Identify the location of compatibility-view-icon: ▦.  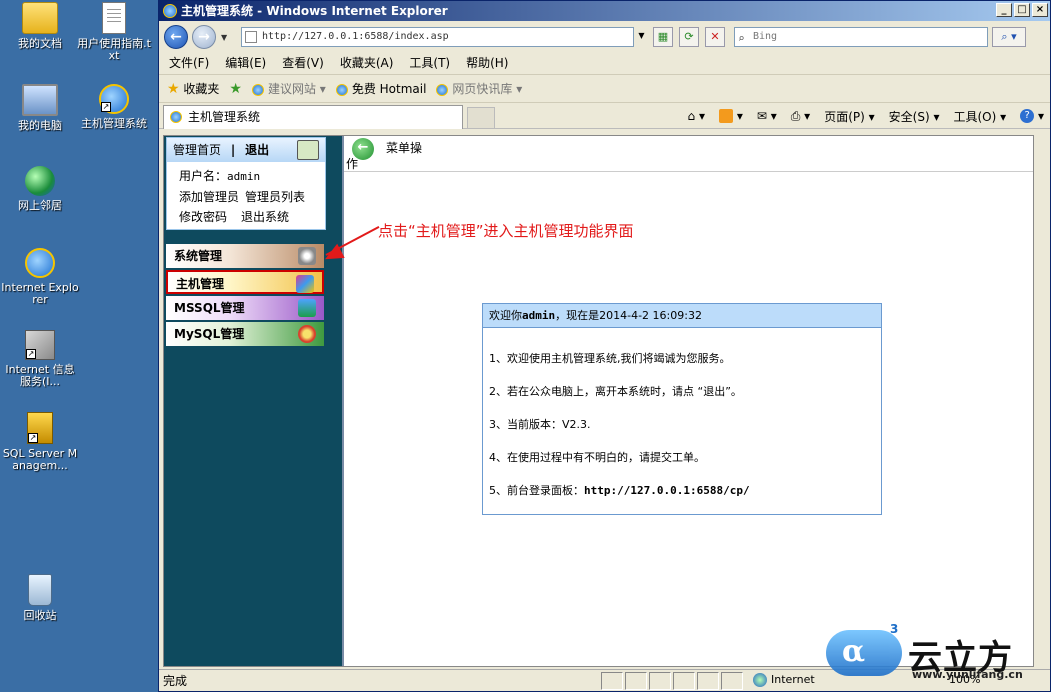
(663, 37).